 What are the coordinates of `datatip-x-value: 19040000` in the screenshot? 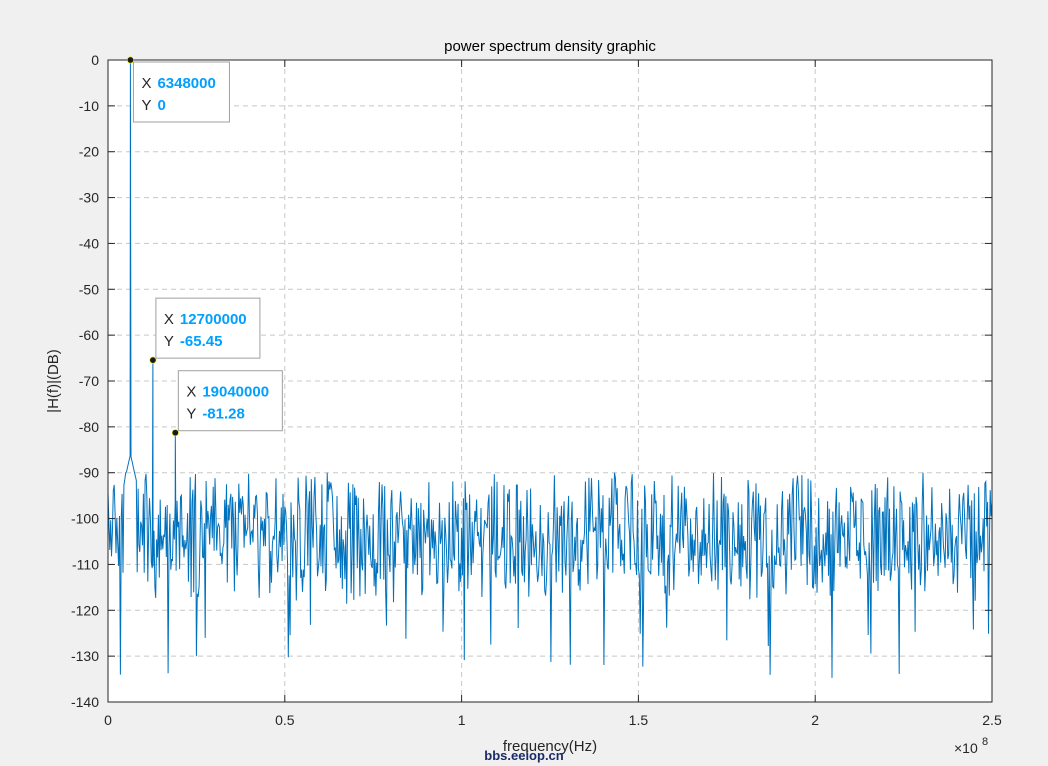 It's located at (235, 392).